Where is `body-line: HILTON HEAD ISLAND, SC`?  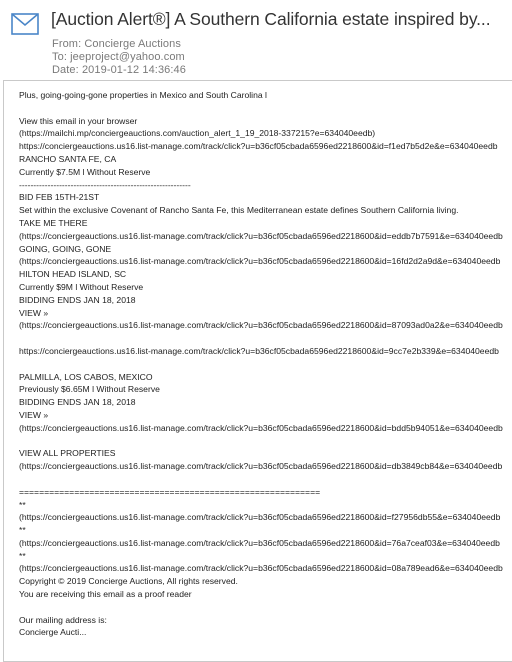 body-line: HILTON HEAD ISLAND, SC is located at coordinates (73, 274).